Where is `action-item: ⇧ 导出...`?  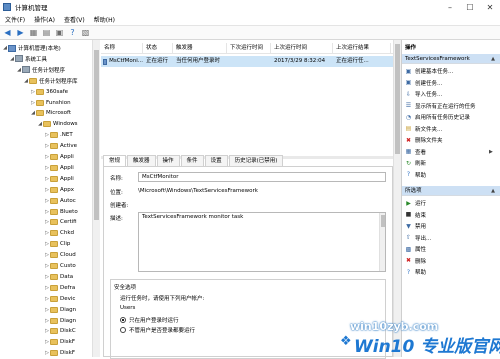 action-item: ⇧ 导出... is located at coordinates (418, 238).